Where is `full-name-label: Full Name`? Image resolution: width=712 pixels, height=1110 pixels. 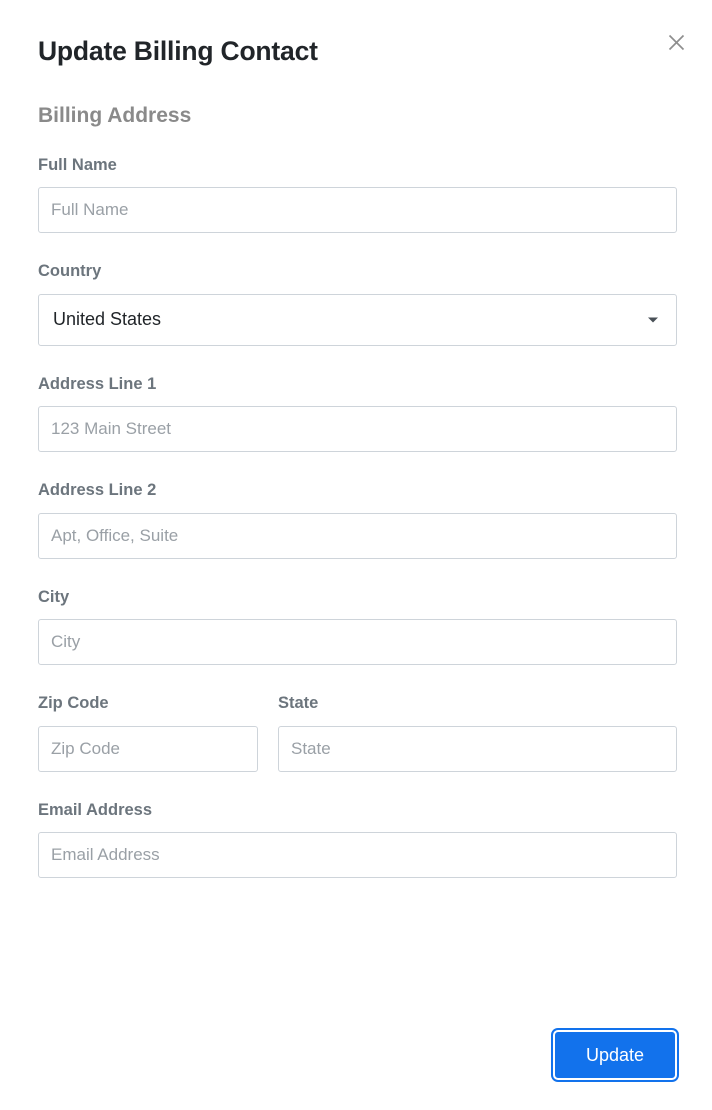
full-name-label: Full Name is located at coordinates (77, 165).